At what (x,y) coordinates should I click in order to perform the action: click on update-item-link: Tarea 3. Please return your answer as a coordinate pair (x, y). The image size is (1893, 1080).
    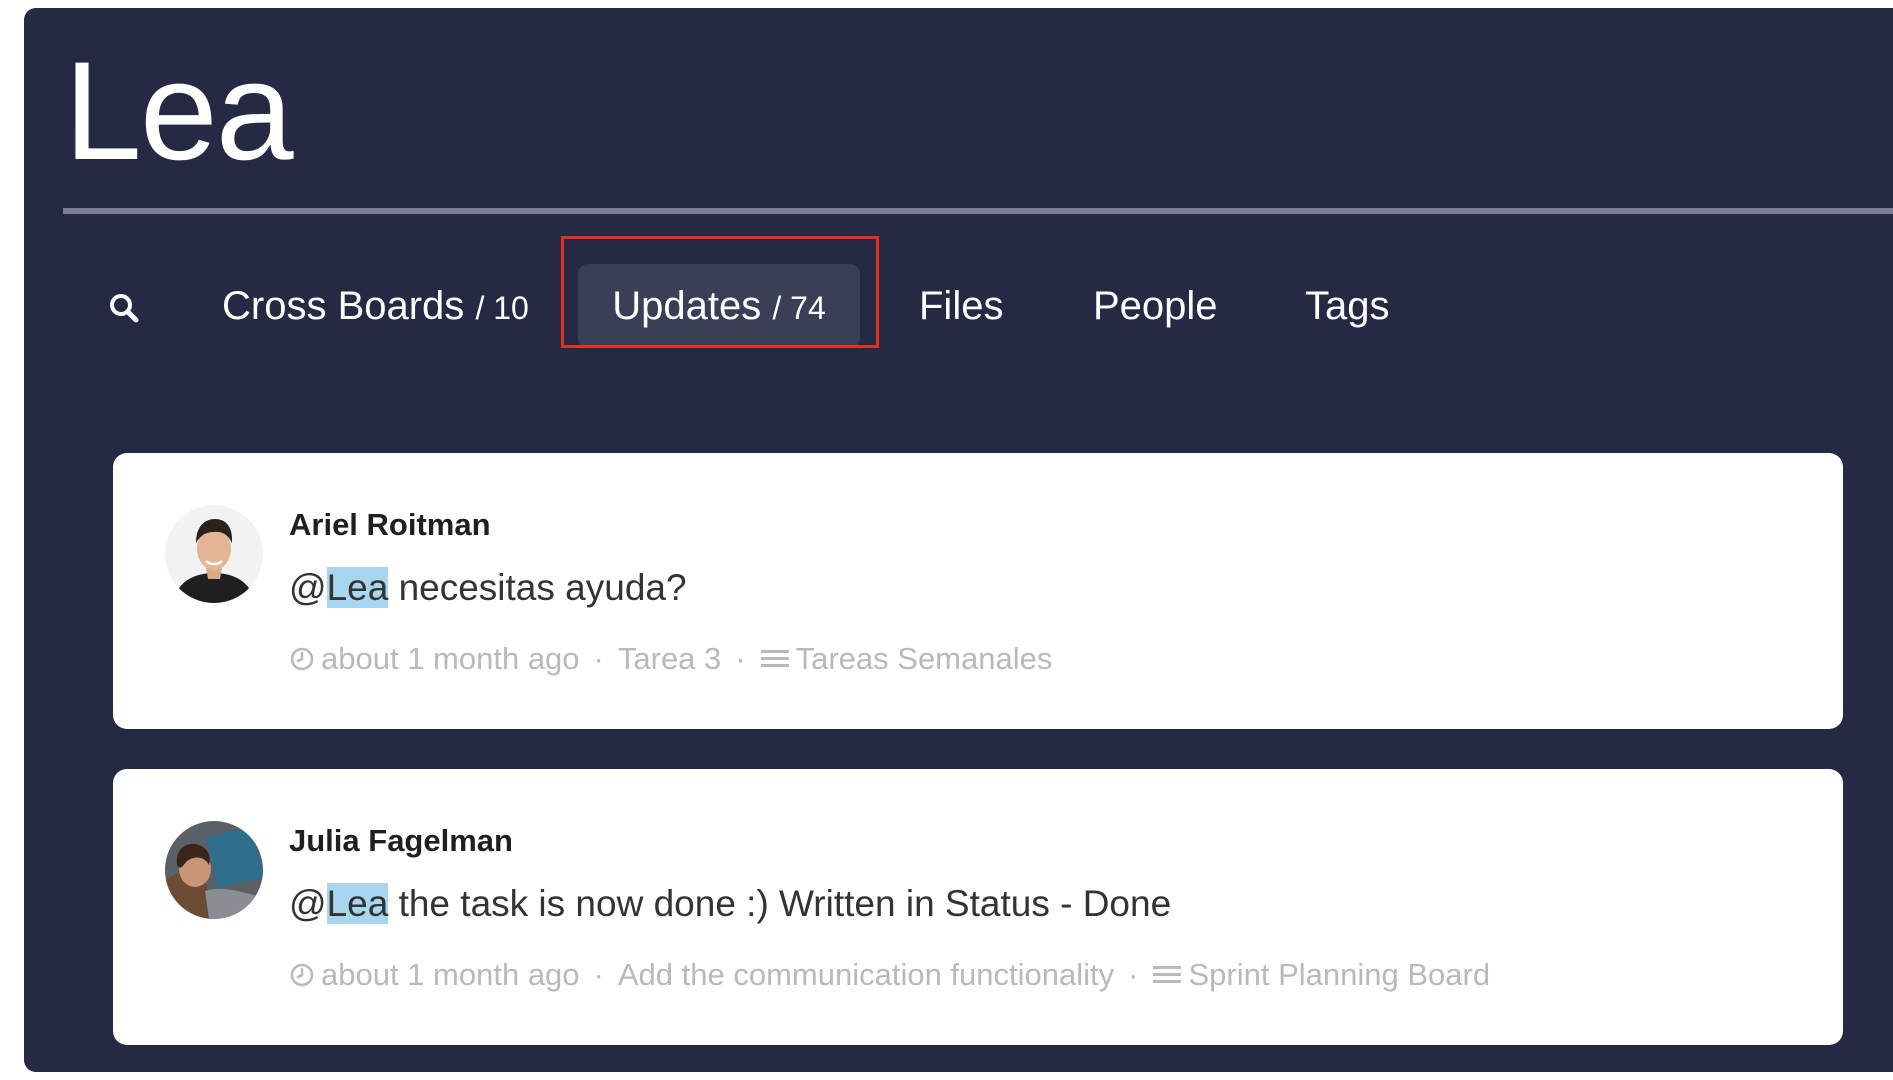
    Looking at the image, I should click on (669, 659).